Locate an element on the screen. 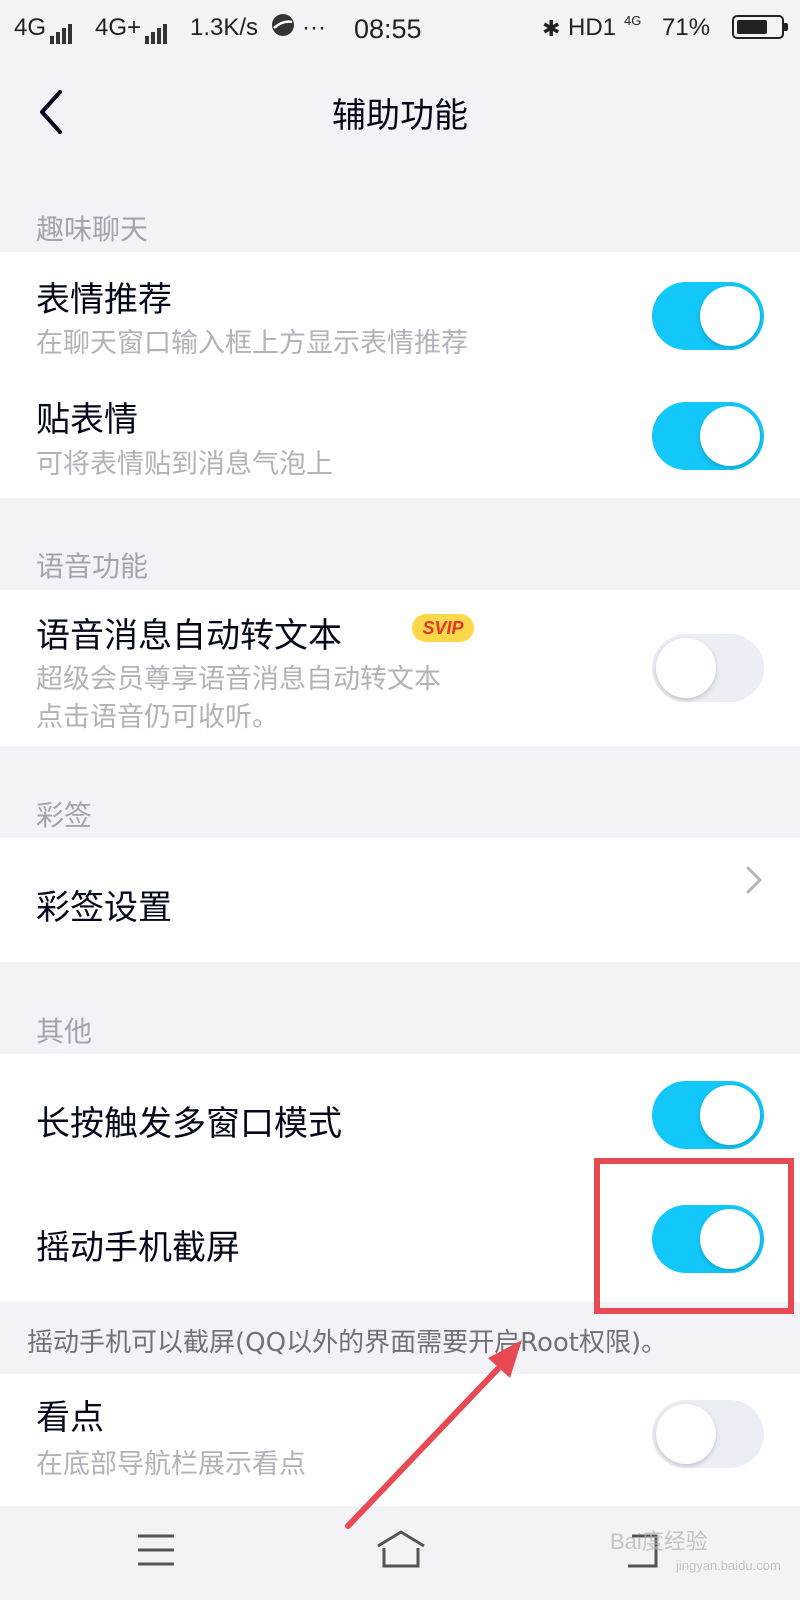 The width and height of the screenshot is (800, 1600). signal-label-2: 4G+ is located at coordinates (118, 27).